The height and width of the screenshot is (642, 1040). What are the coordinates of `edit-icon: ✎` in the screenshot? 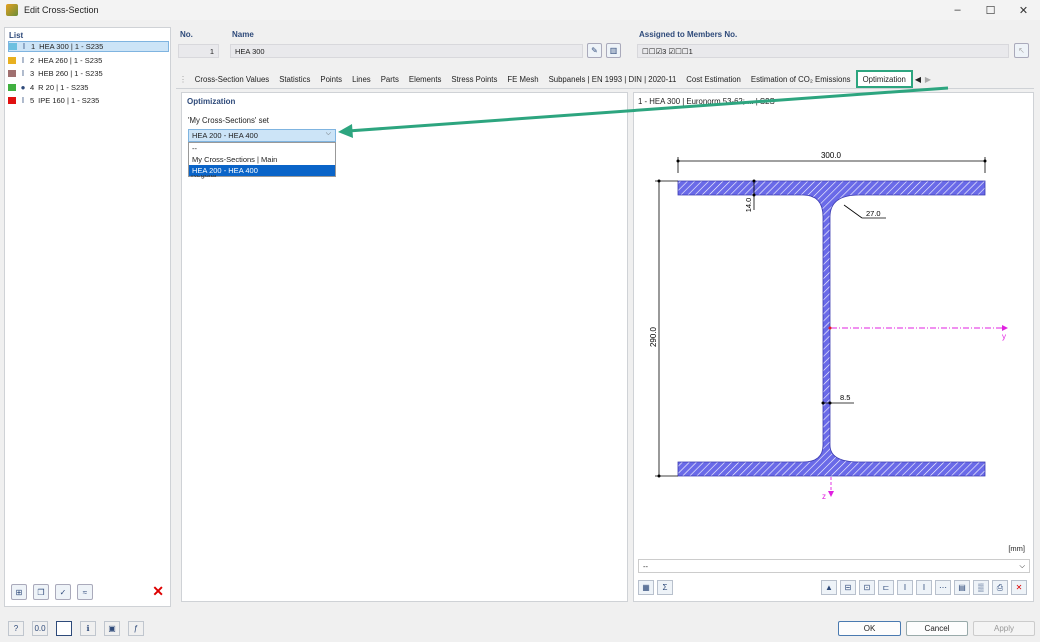 It's located at (594, 50).